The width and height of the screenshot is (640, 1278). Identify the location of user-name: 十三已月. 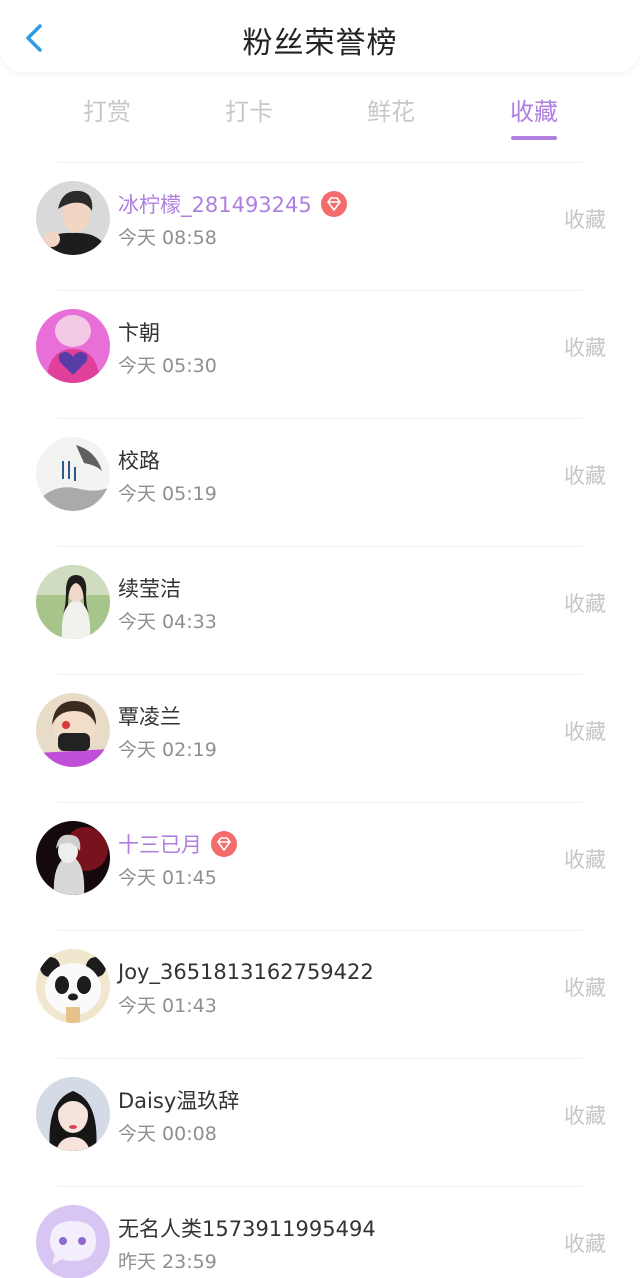
(160, 844).